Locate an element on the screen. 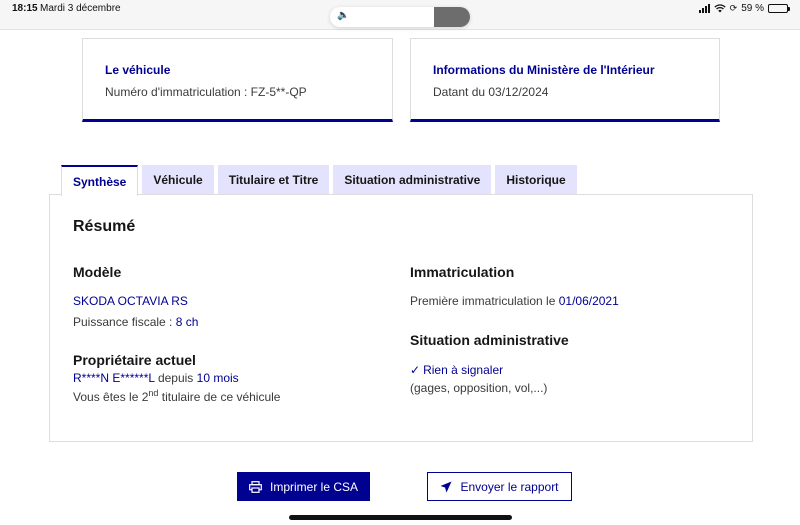 Image resolution: width=800 pixels, height=525 pixels. status-time: 18:15 is located at coordinates (25, 8).